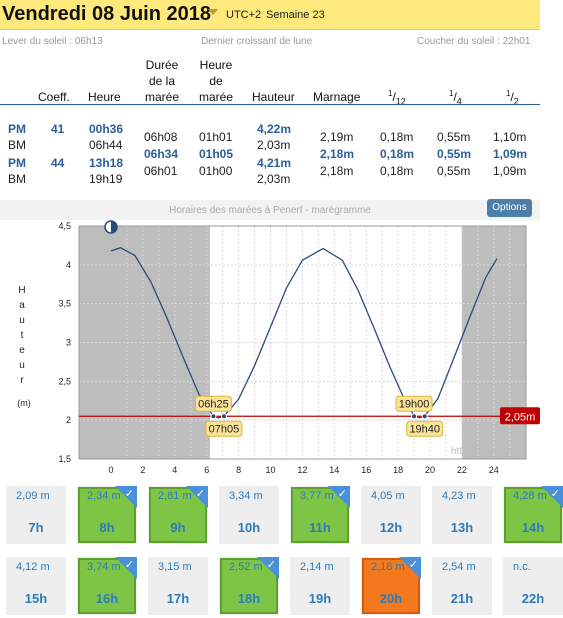 Image resolution: width=563 pixels, height=618 pixels. I want to click on hour-tile: 4,05 m 12h, so click(391, 515).